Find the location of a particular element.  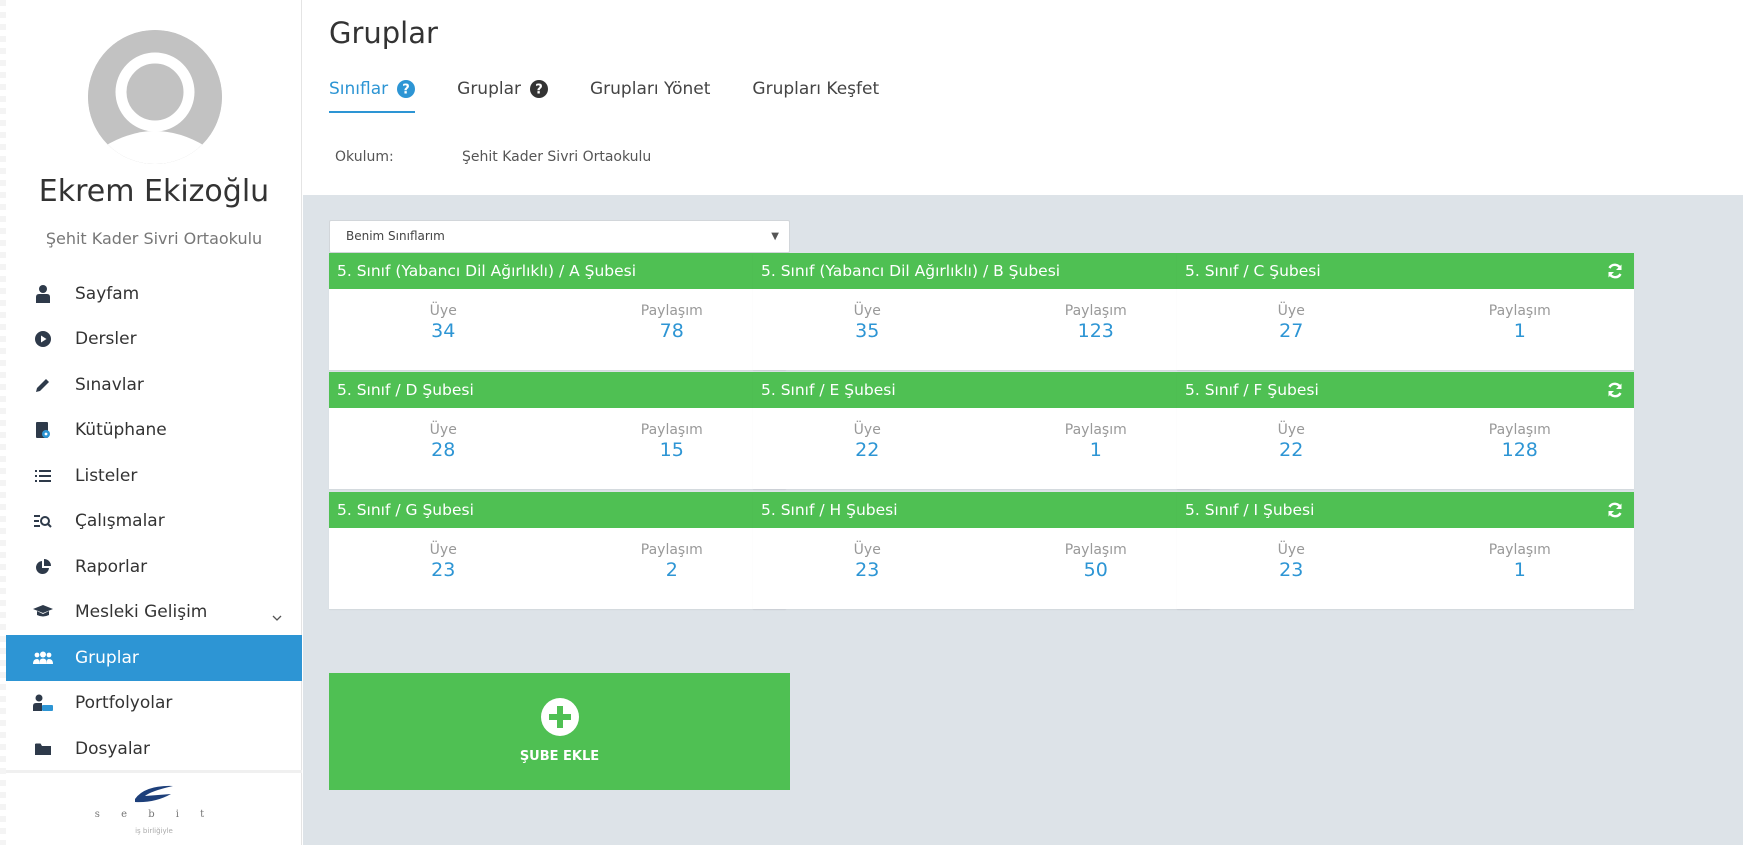

share-count: 78 is located at coordinates (672, 331).